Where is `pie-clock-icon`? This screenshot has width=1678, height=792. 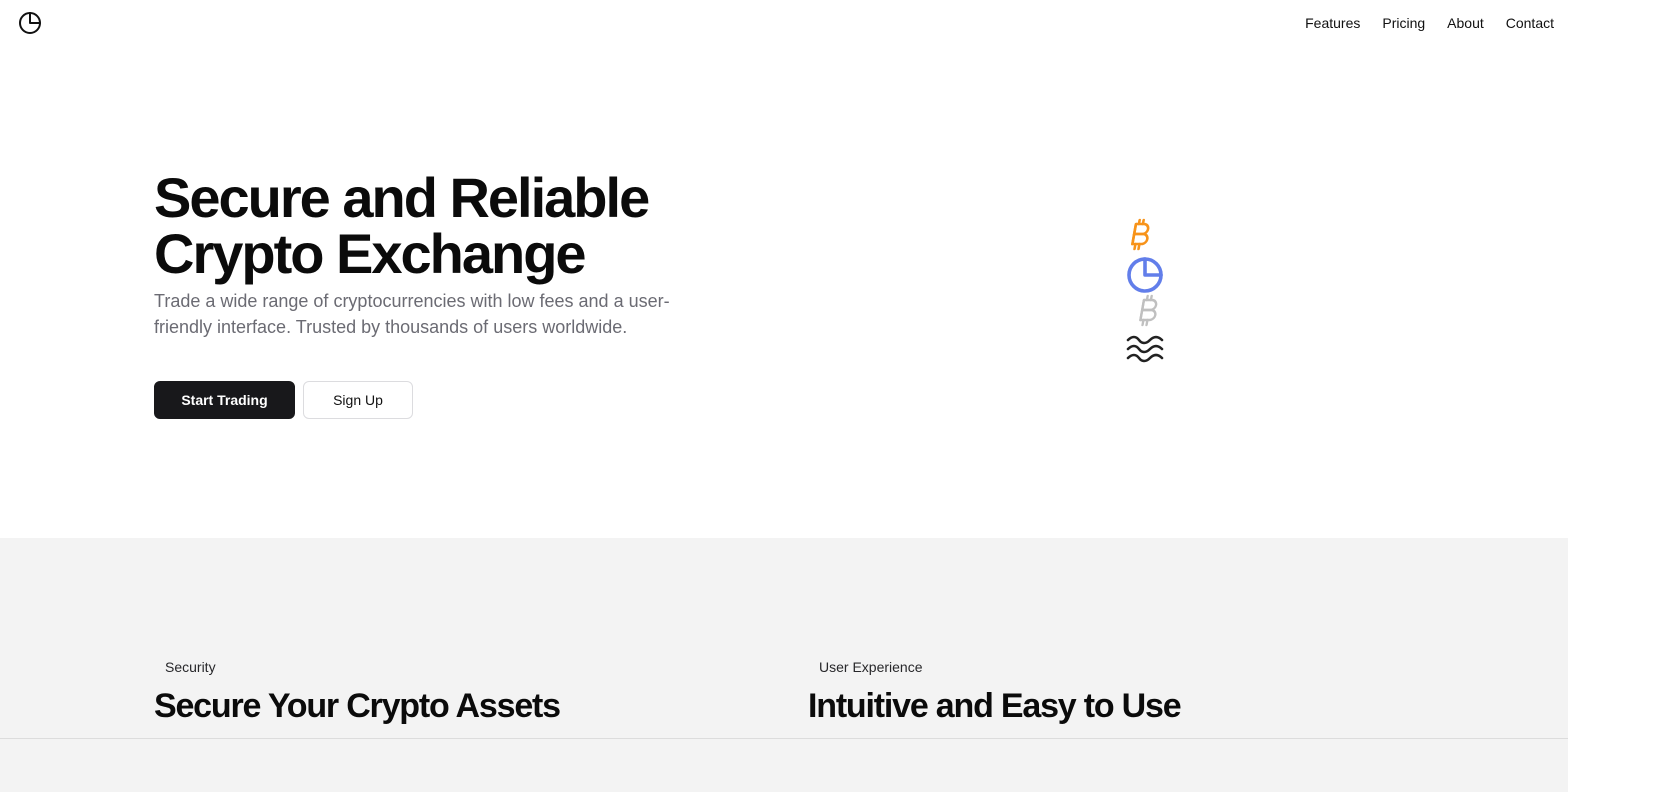
pie-clock-icon is located at coordinates (30, 23).